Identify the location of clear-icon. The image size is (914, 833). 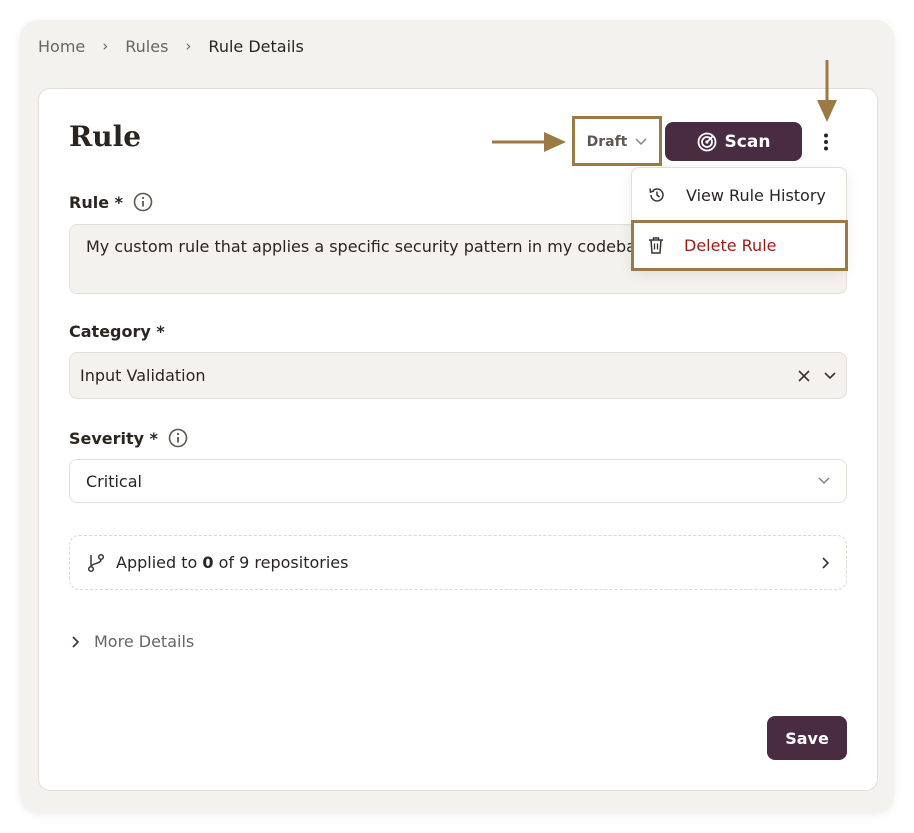
(804, 375).